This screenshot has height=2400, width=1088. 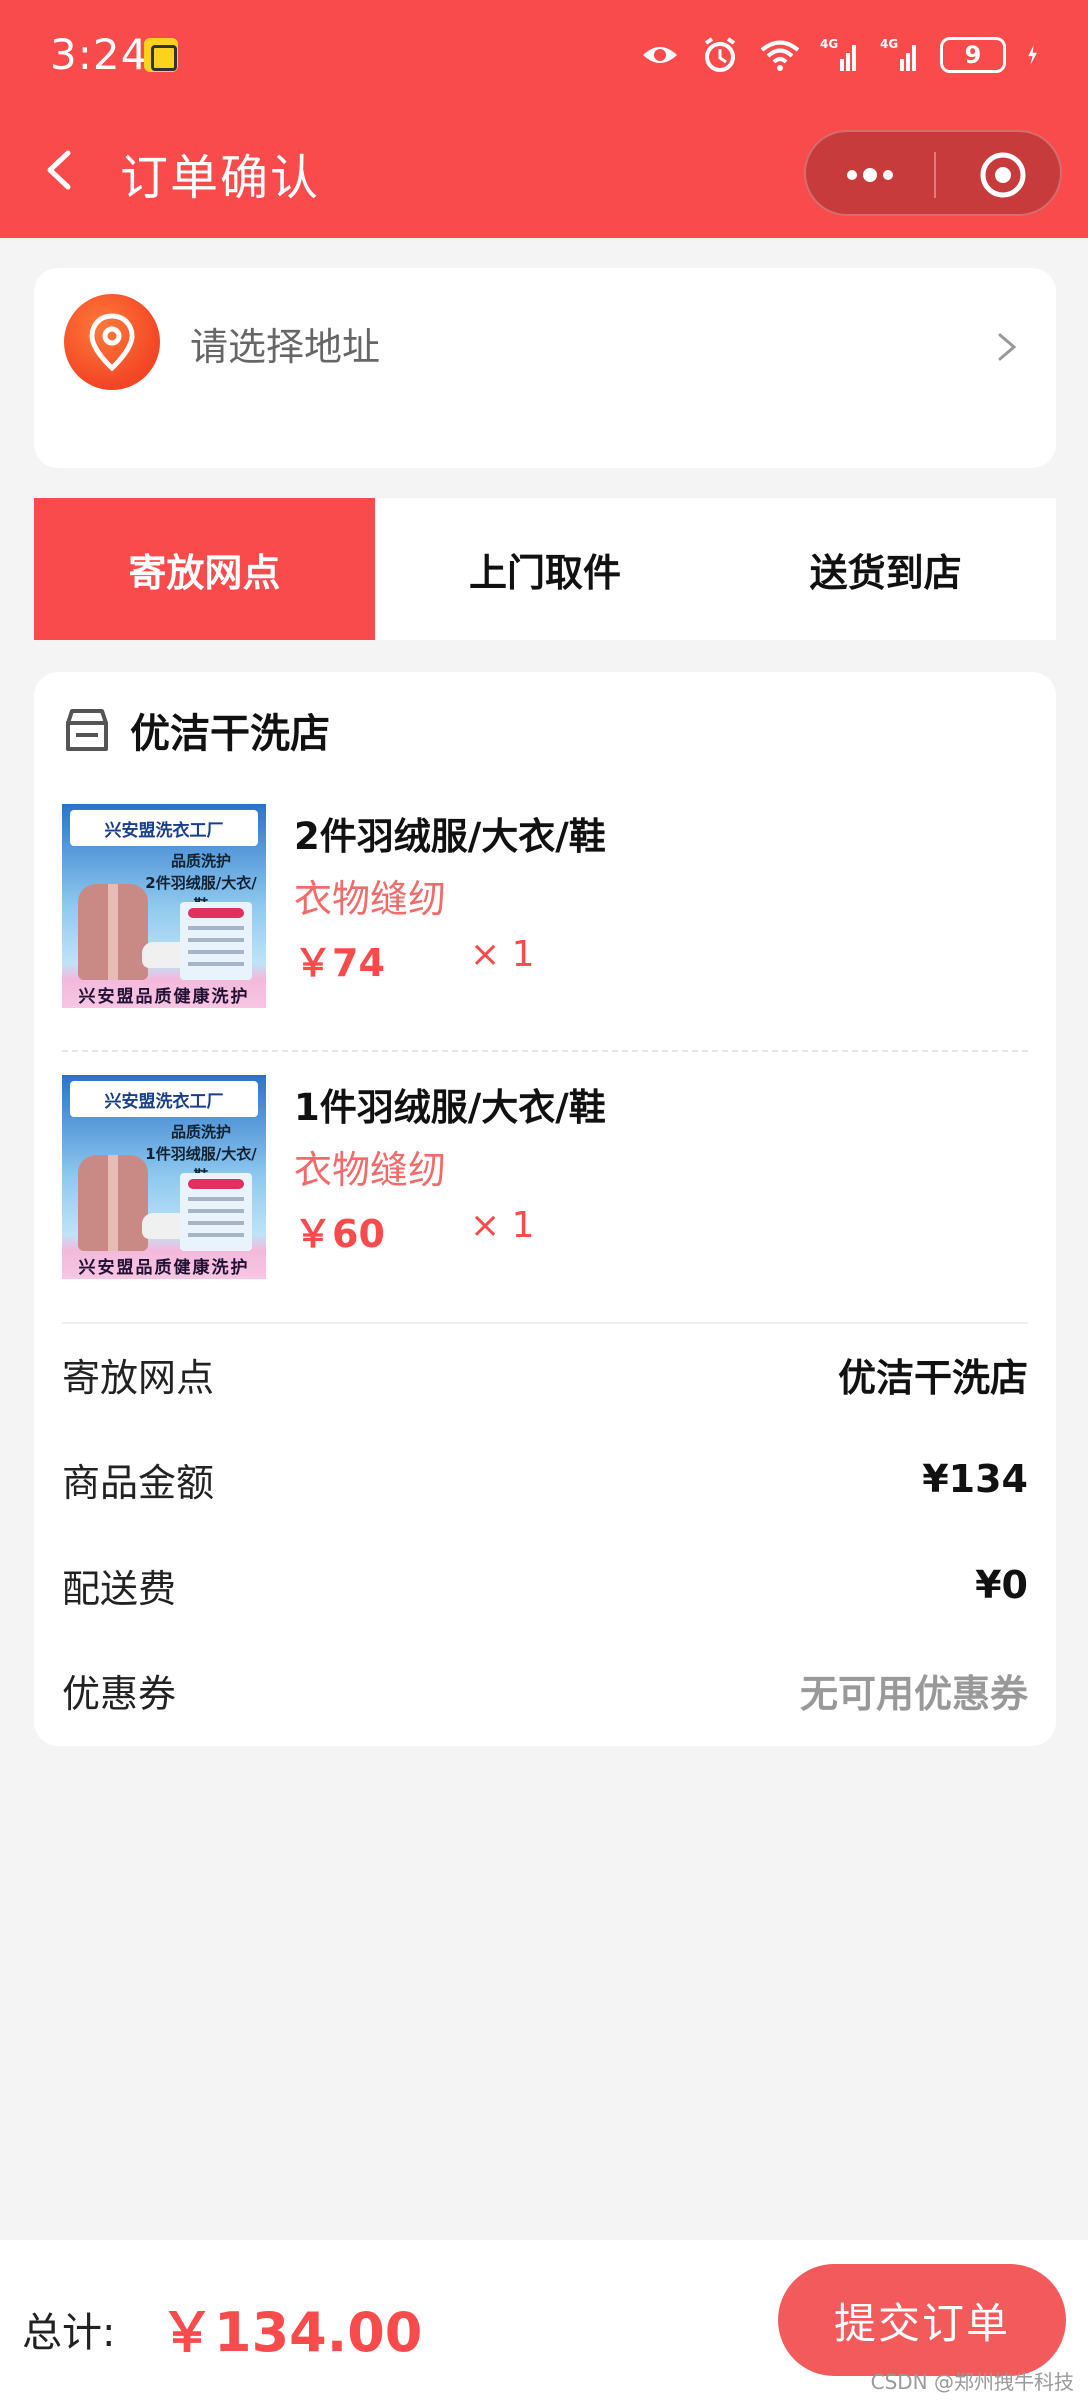 What do you see at coordinates (1007, 347) in the screenshot?
I see `chevron-right-icon` at bounding box center [1007, 347].